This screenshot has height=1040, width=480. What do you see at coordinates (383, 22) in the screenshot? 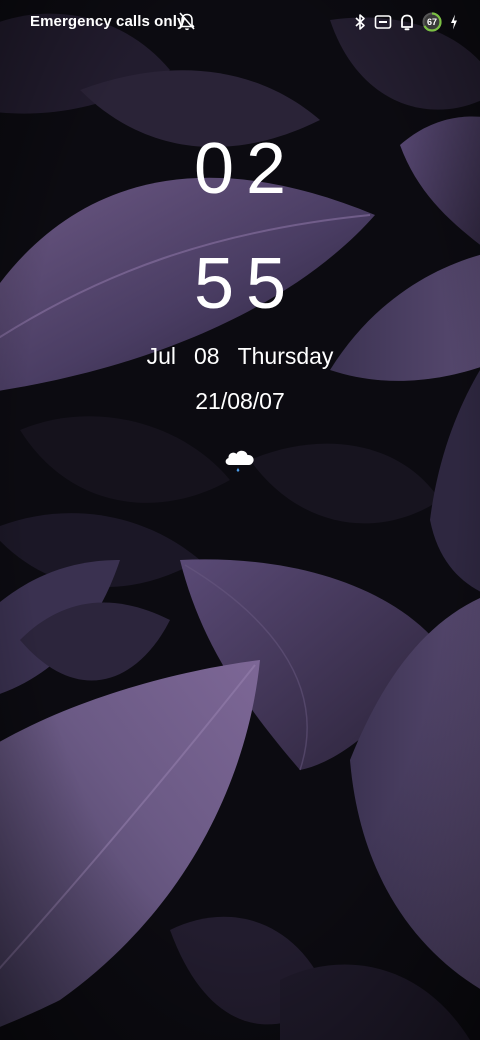
I see `nfc-icon` at bounding box center [383, 22].